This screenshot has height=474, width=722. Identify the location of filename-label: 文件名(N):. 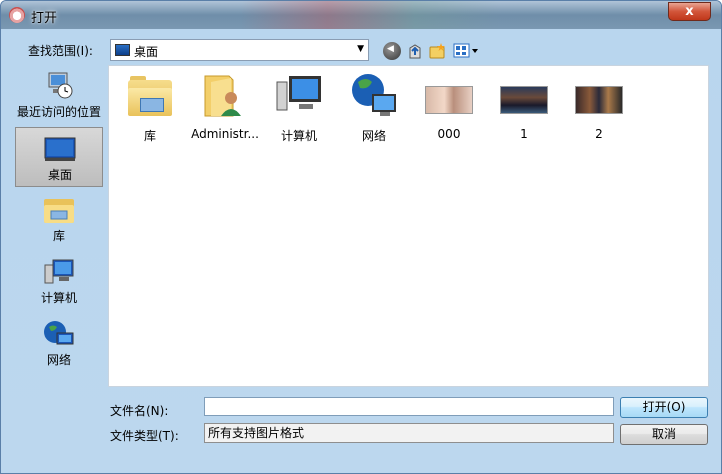
(139, 411).